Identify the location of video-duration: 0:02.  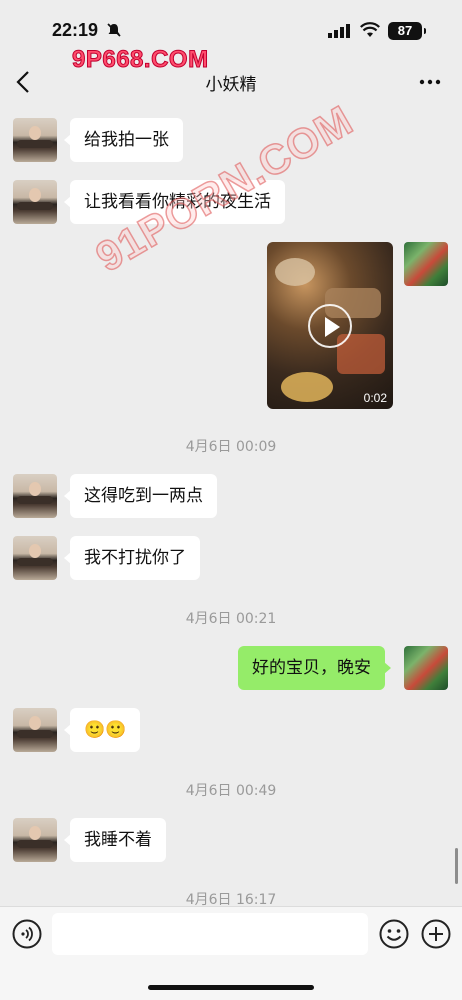
(375, 398).